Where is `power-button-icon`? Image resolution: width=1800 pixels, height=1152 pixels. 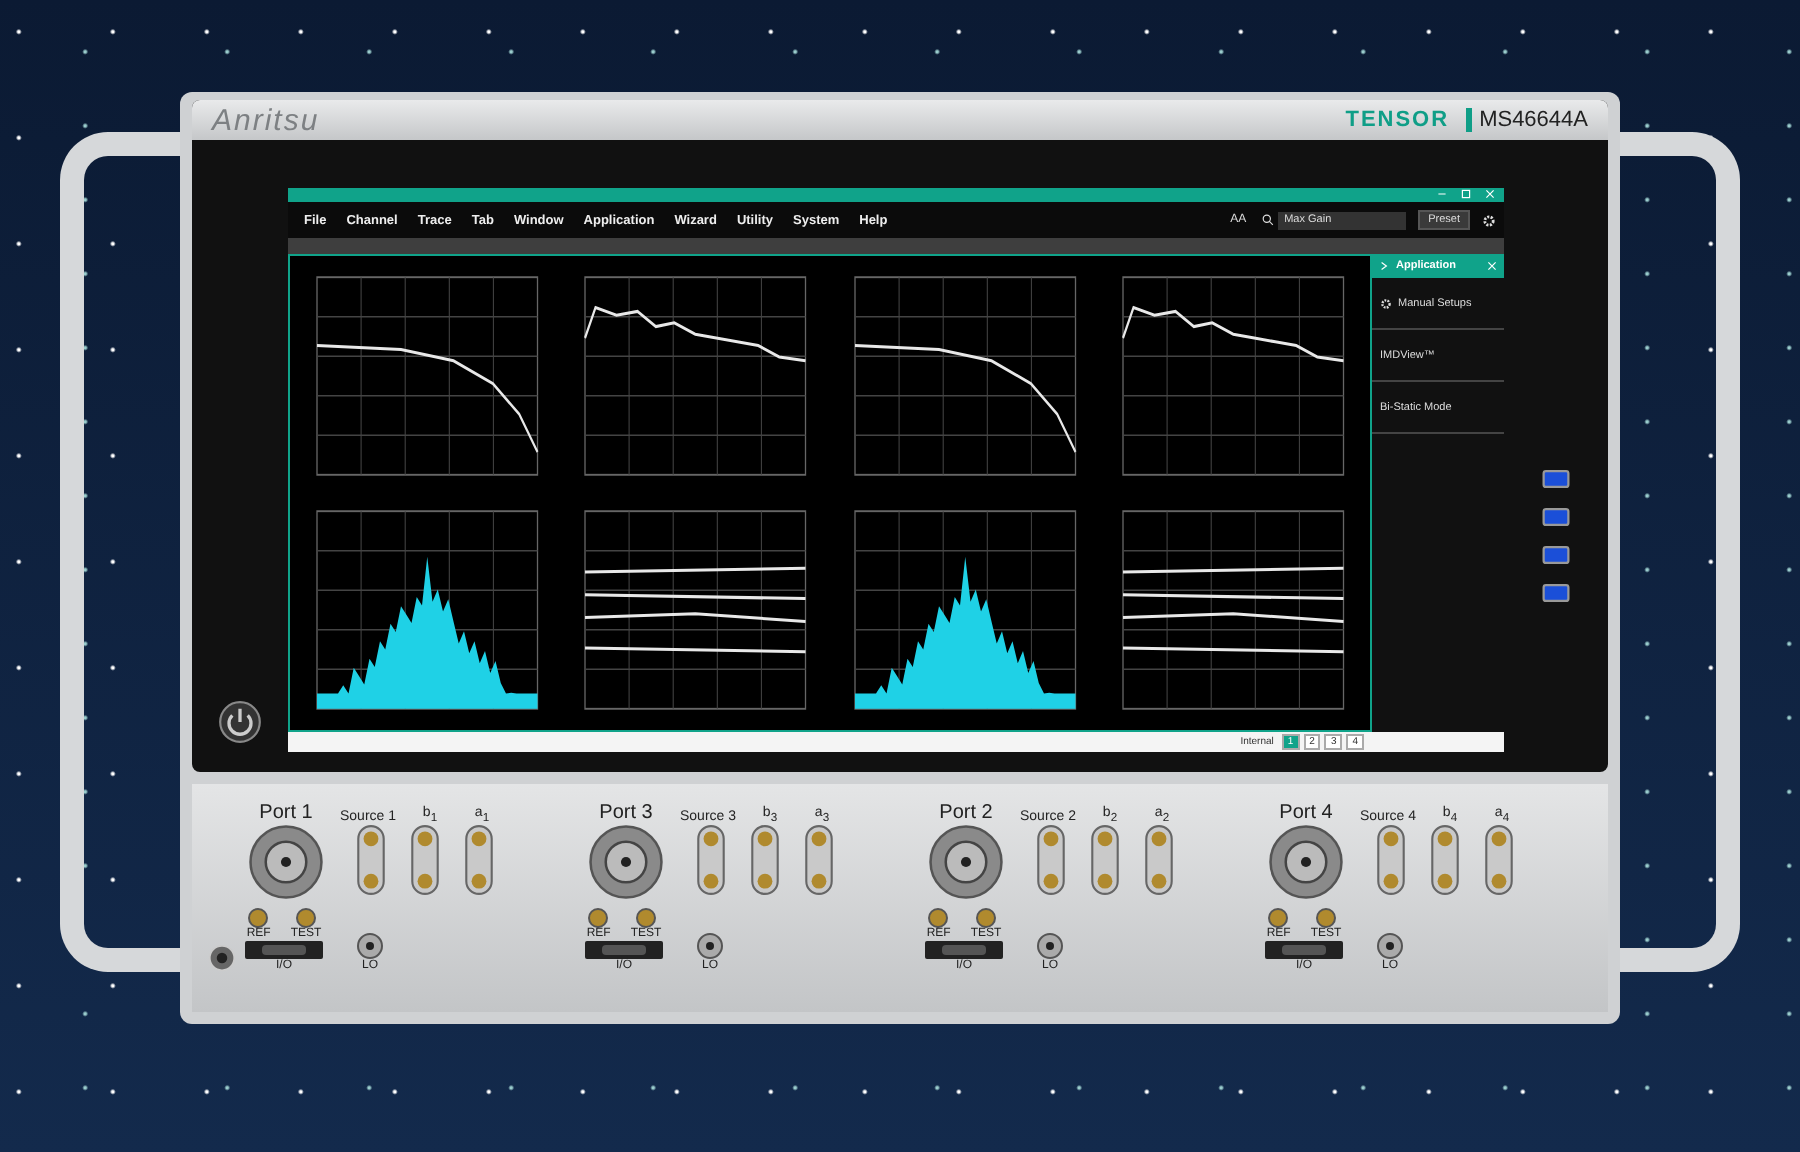 power-button-icon is located at coordinates (240, 722).